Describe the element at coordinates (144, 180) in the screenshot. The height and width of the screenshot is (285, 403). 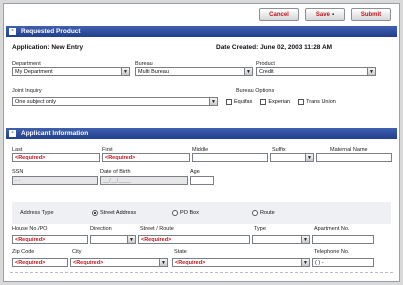
I see `date-of-birth-input: __/__/____` at that location.